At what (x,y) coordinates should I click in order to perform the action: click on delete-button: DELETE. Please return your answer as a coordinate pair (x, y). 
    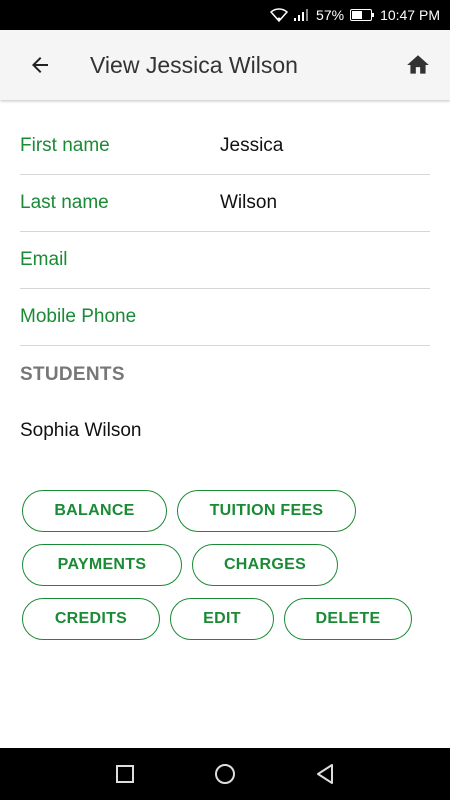
    Looking at the image, I should click on (348, 619).